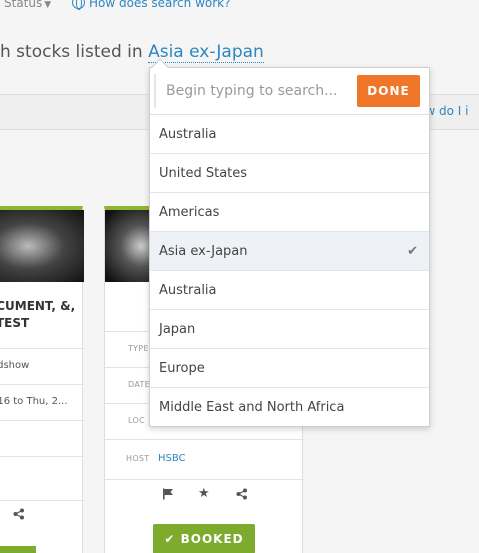  What do you see at coordinates (74, 52) in the screenshot?
I see `heading-prefix: h stocks listed in` at bounding box center [74, 52].